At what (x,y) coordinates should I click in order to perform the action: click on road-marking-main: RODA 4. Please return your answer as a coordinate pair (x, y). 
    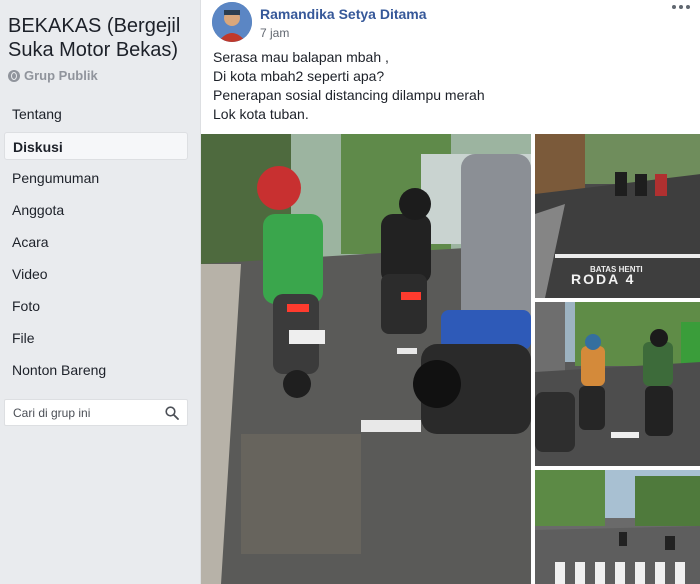
    Looking at the image, I should click on (603, 279).